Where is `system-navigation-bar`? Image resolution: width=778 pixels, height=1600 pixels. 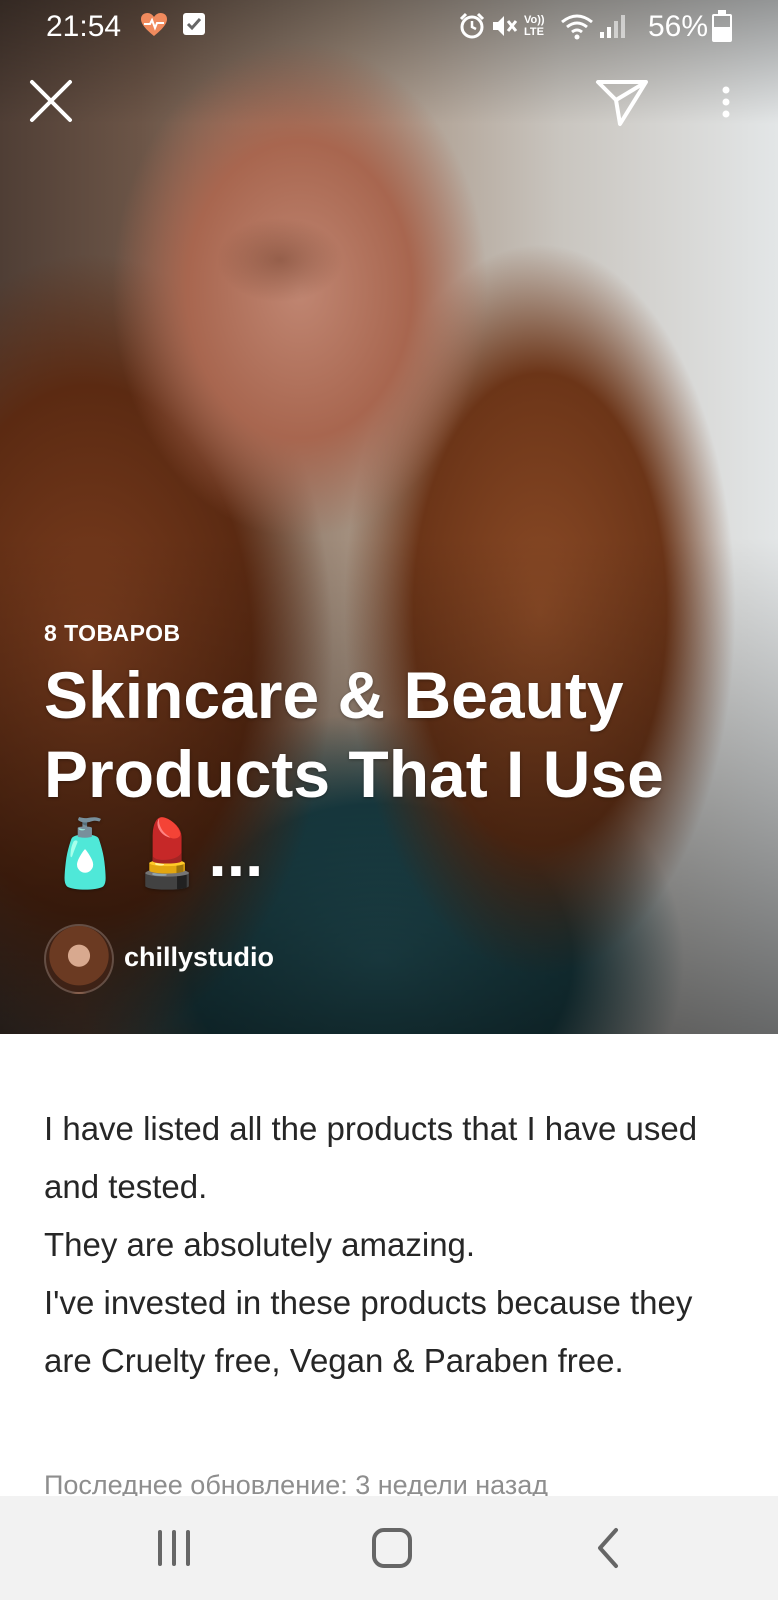
system-navigation-bar is located at coordinates (389, 1548).